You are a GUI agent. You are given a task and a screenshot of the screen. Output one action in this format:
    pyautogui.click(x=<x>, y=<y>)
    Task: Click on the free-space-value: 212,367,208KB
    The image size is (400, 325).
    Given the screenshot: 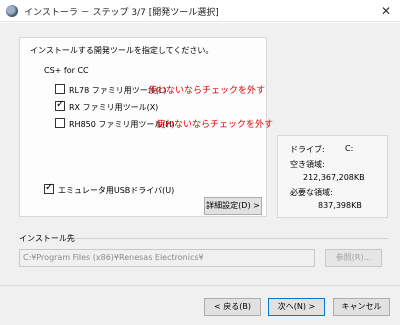 What is the action you would take?
    pyautogui.click(x=334, y=177)
    